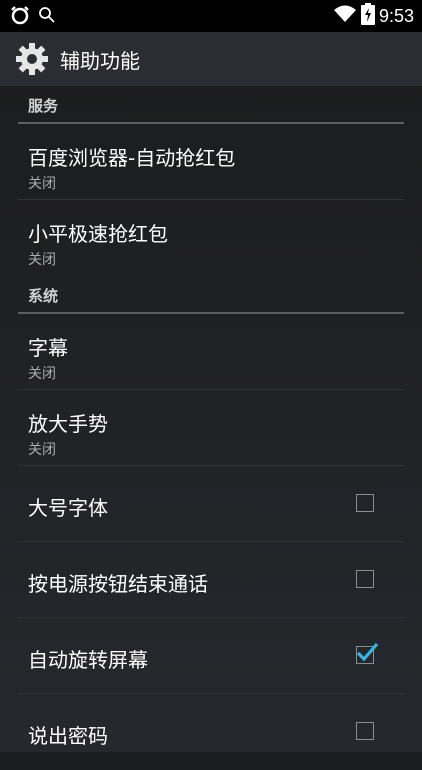 The height and width of the screenshot is (770, 422). I want to click on section-header-services: 服务, so click(211, 105).